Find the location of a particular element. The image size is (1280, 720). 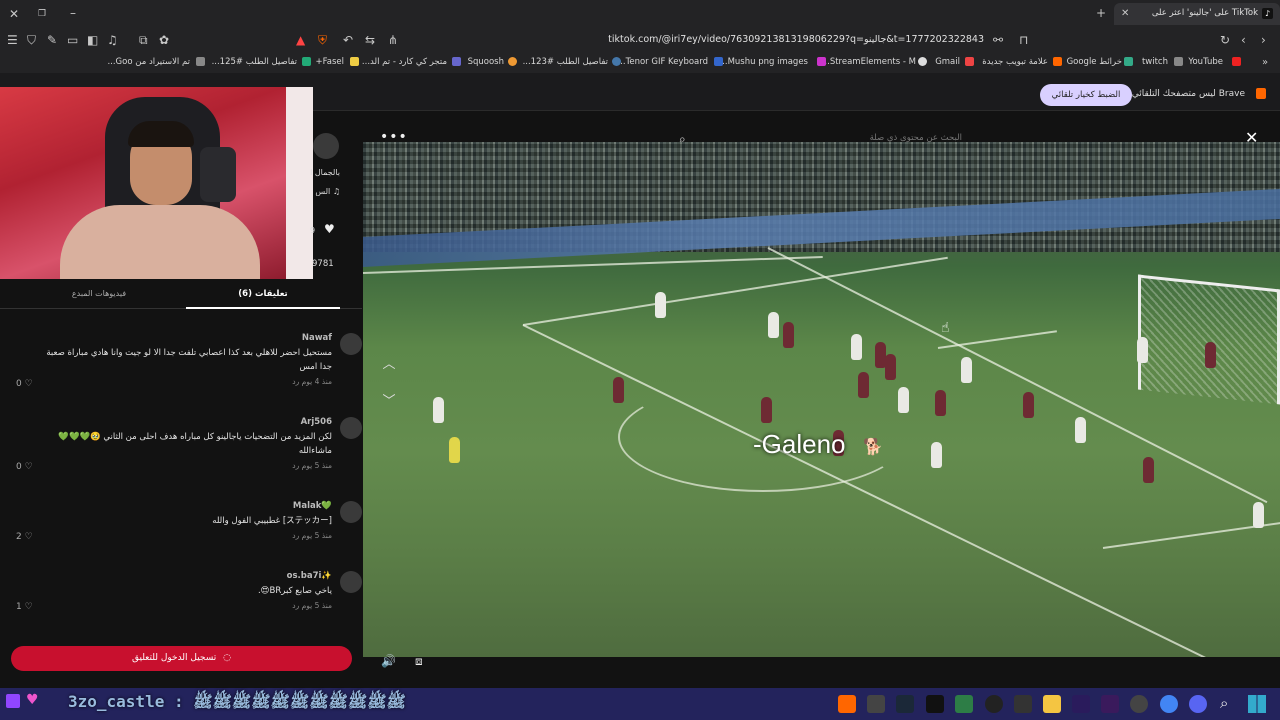

heart-icon: ♥ is located at coordinates (329, 229).